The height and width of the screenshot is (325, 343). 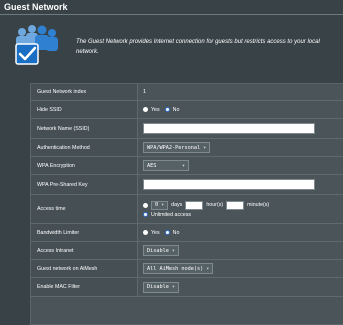 What do you see at coordinates (187, 233) in the screenshot?
I see `row-bandwidth-limiter: Bandwidth Limiter Yes No` at bounding box center [187, 233].